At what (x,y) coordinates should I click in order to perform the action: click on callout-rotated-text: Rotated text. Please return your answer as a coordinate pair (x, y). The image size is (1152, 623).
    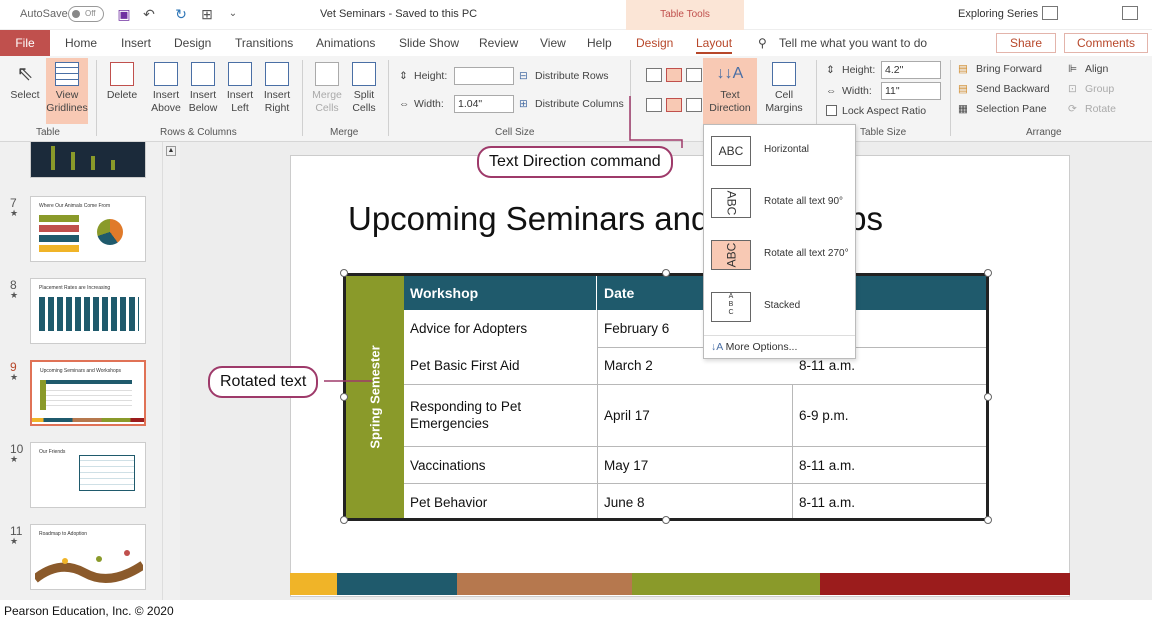
    Looking at the image, I should click on (263, 382).